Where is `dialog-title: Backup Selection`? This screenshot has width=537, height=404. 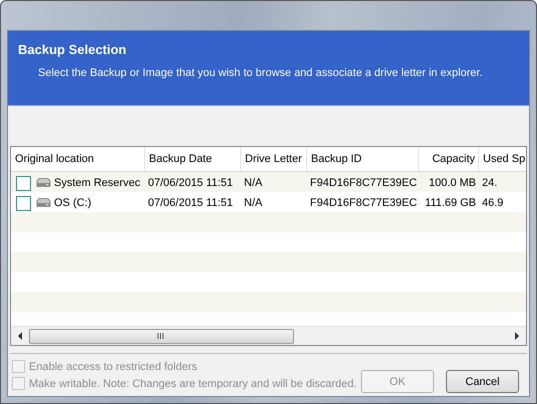
dialog-title: Backup Selection is located at coordinates (72, 49).